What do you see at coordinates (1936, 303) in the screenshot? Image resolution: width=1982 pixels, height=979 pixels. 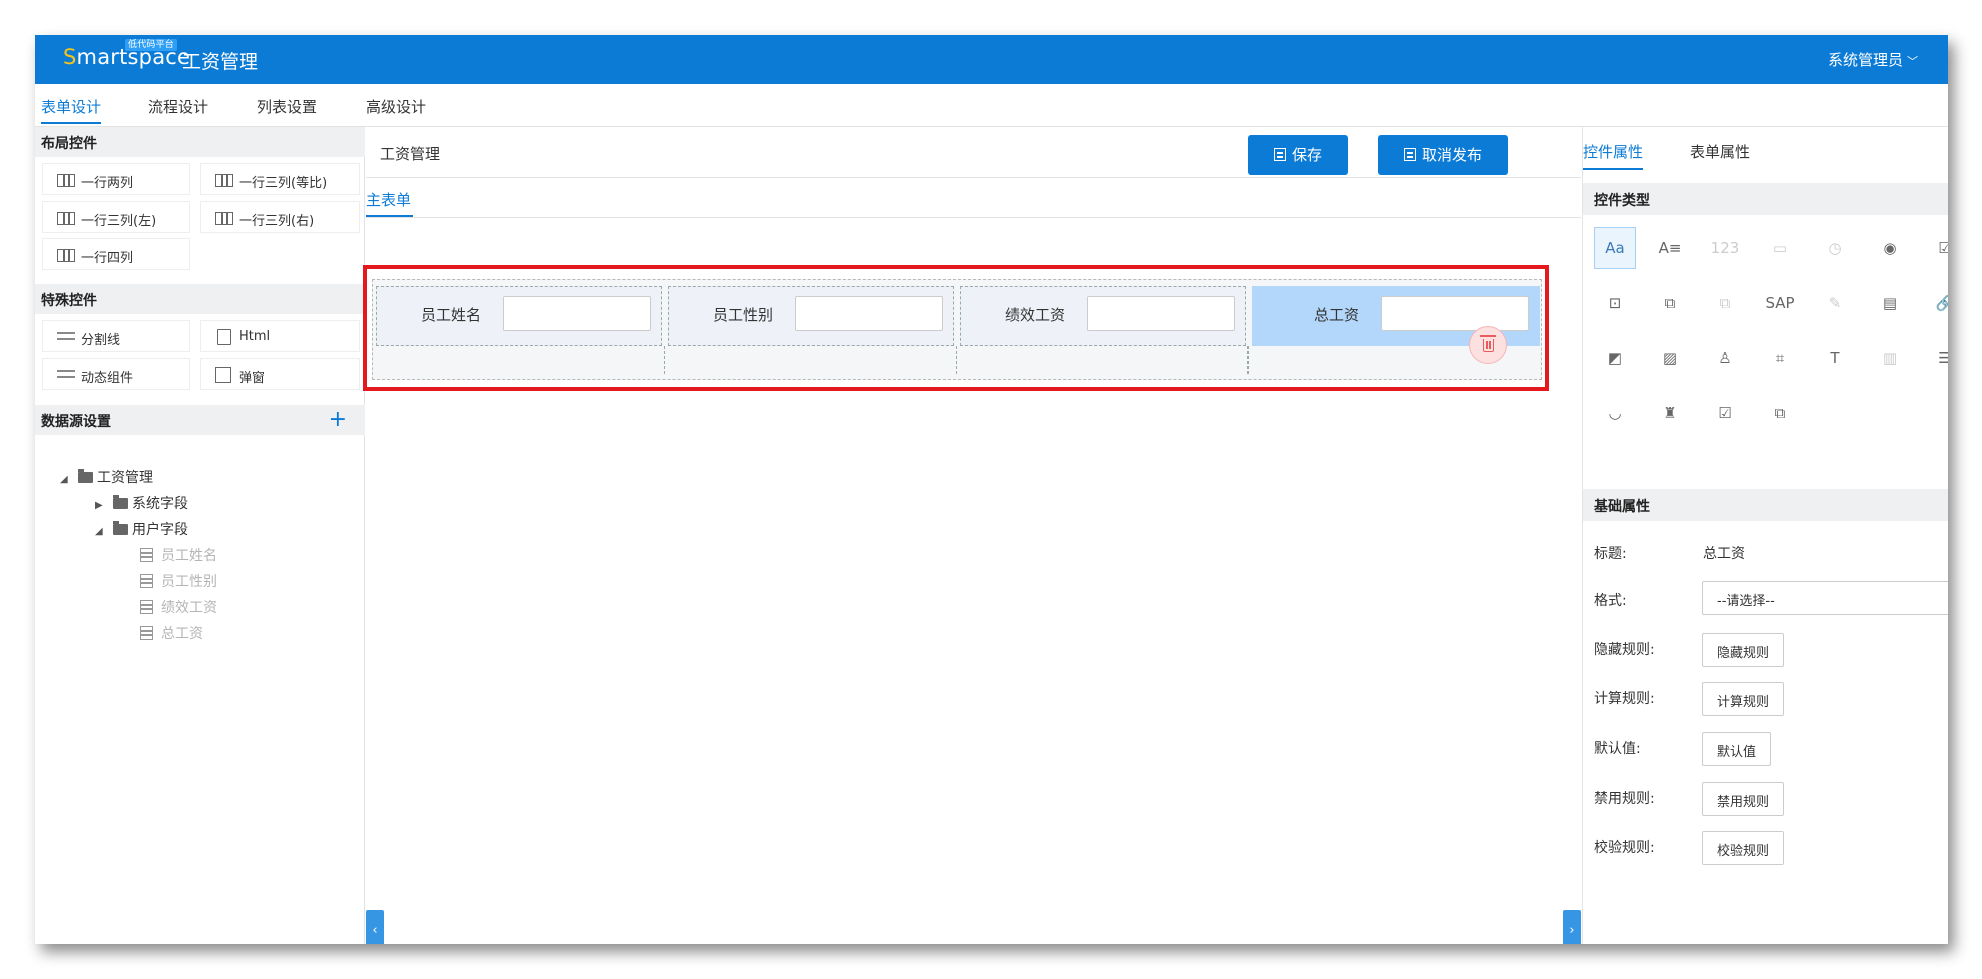 I see `attachment-icon: 🔗` at bounding box center [1936, 303].